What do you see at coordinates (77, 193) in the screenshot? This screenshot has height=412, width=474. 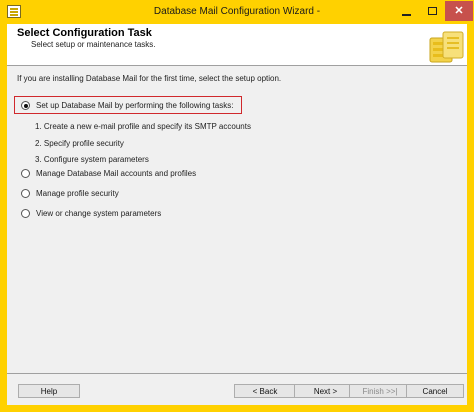 I see `option-profile-security-label: Manage profile security` at bounding box center [77, 193].